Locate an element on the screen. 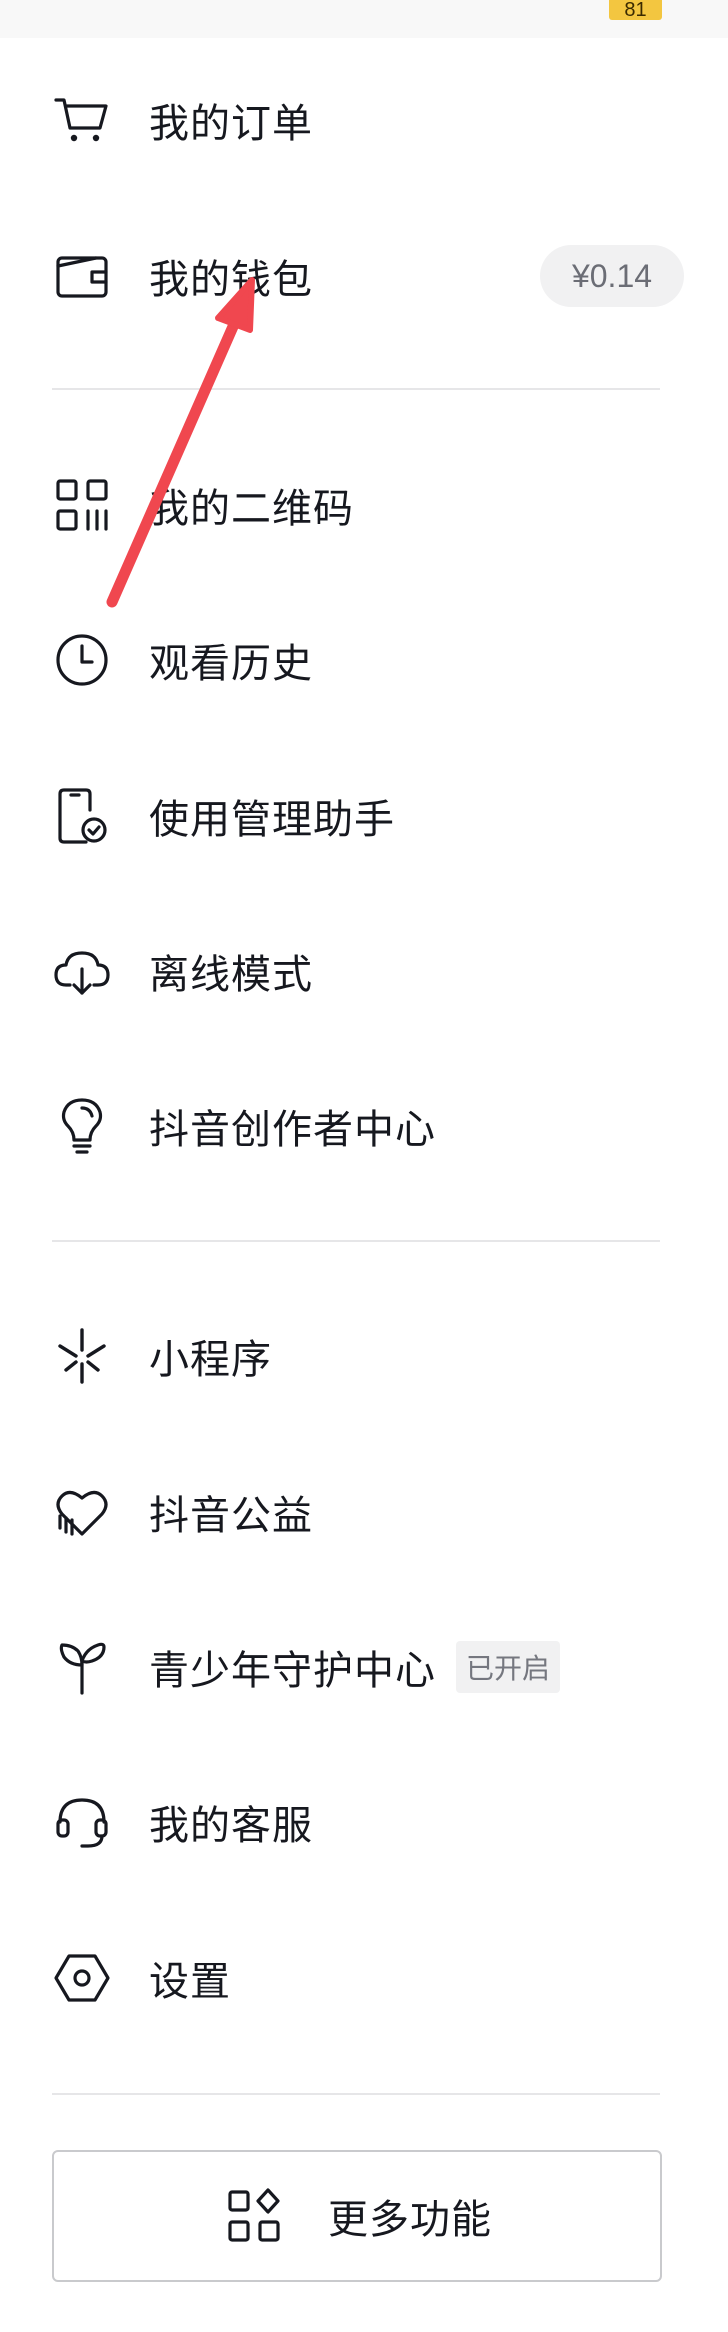  menu-item-label: 我的客服 is located at coordinates (231, 1826).